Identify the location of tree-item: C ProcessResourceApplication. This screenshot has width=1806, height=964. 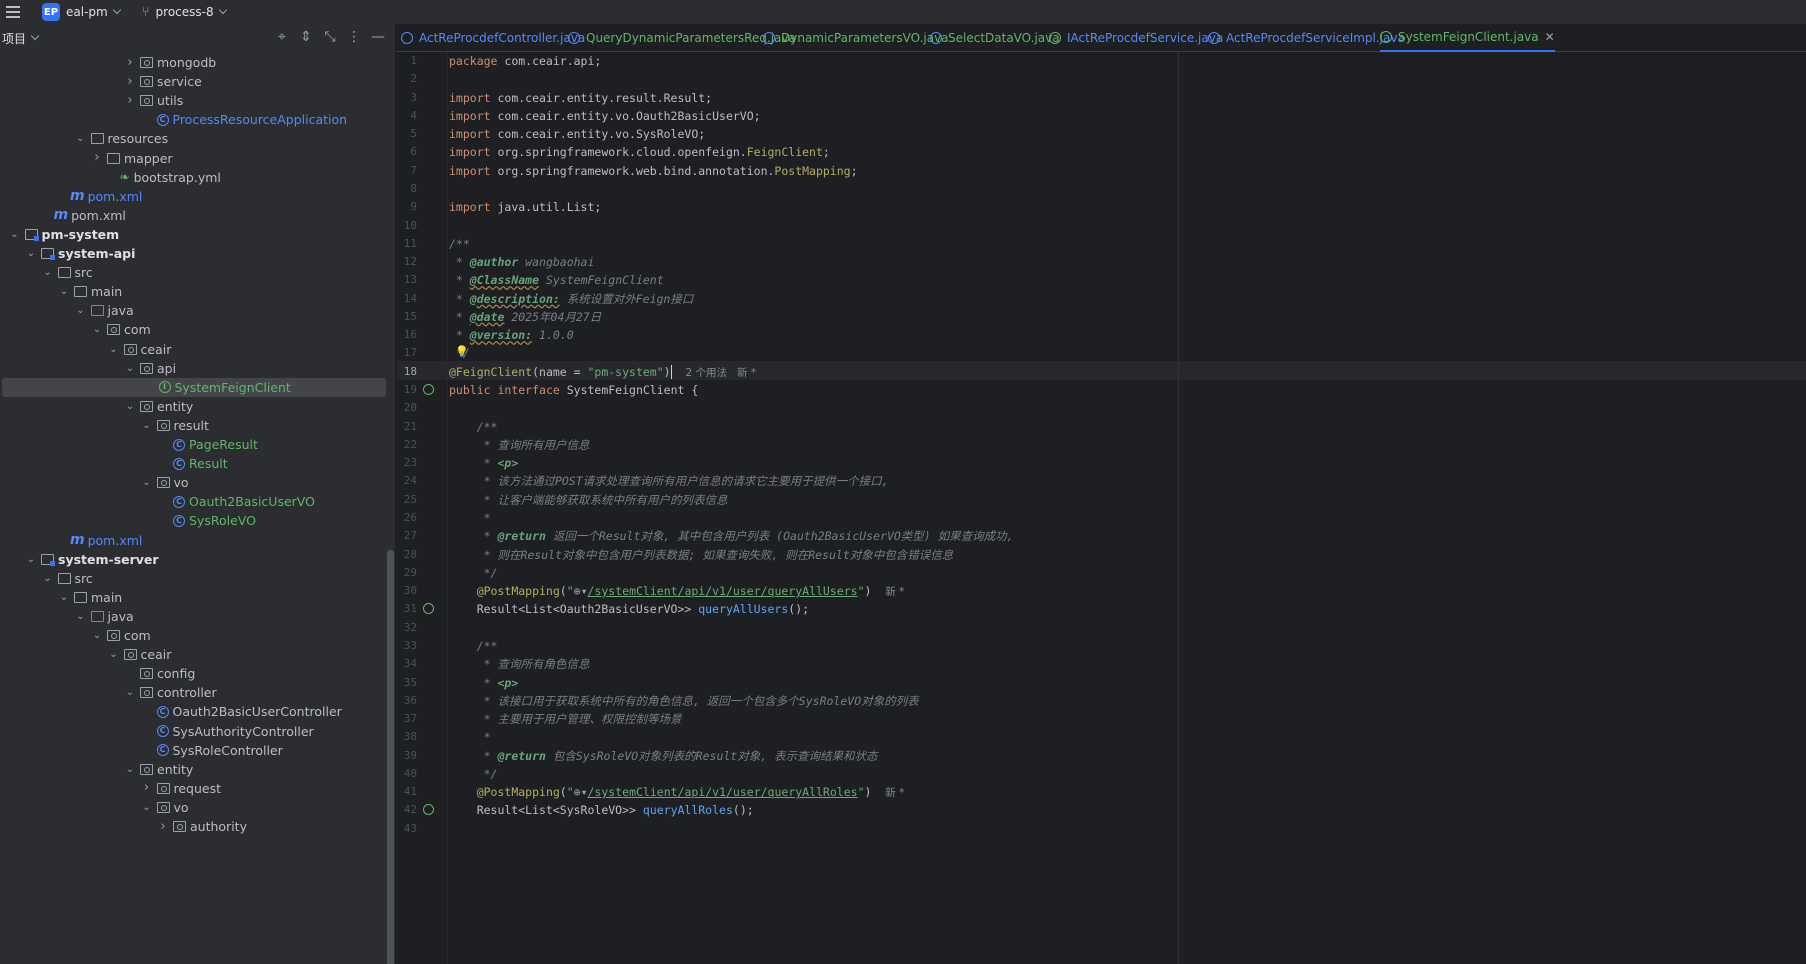
(173, 119).